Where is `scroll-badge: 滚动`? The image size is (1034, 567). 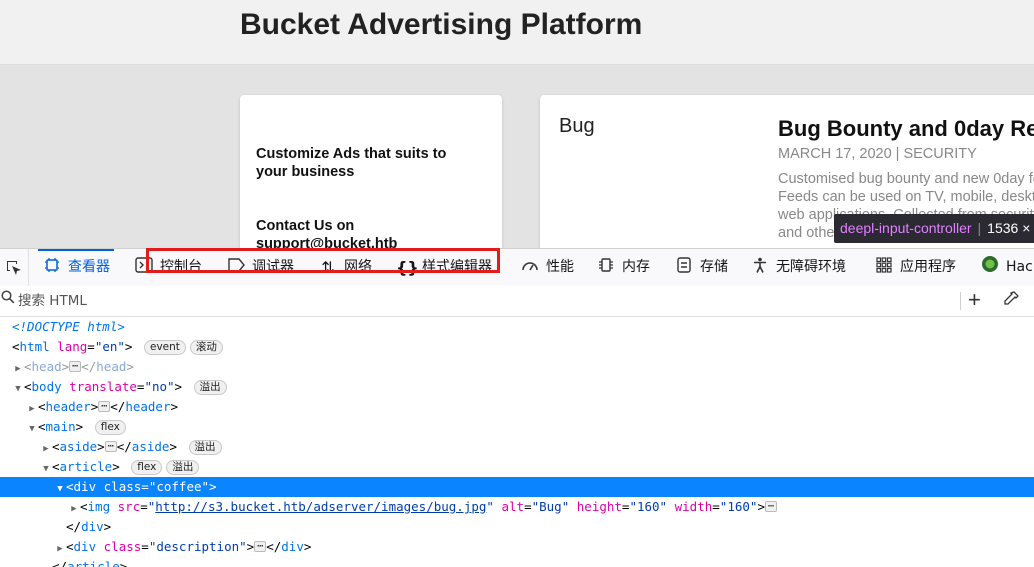 scroll-badge: 滚动 is located at coordinates (206, 347).